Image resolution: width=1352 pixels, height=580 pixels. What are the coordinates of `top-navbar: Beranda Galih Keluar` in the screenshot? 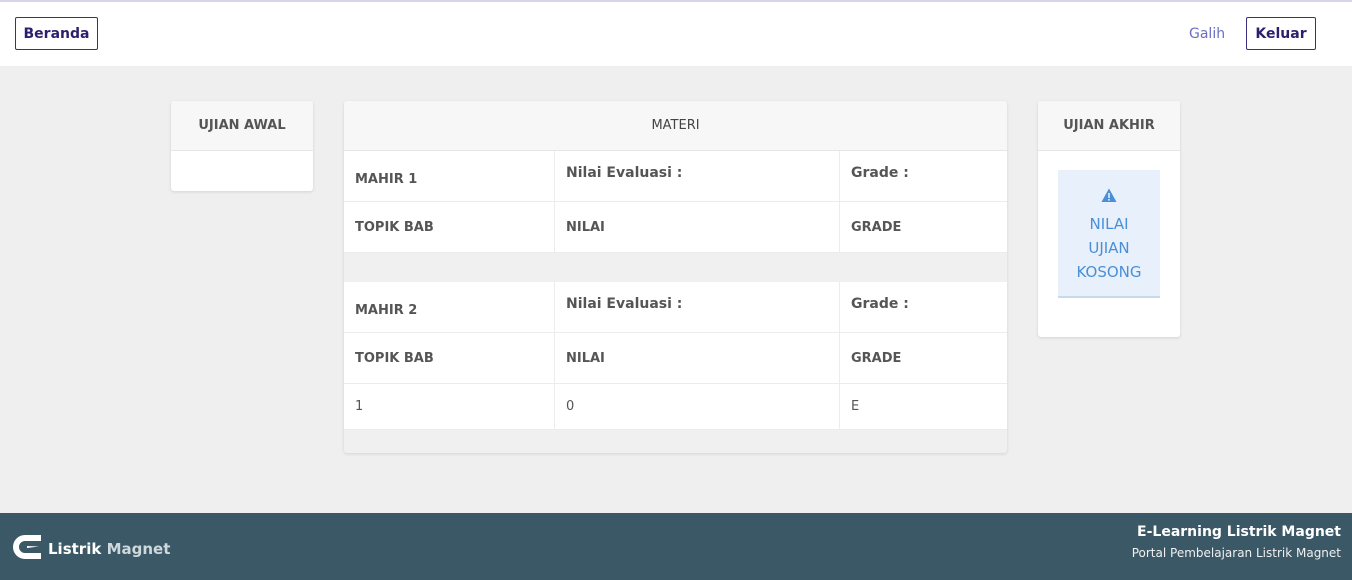 It's located at (676, 33).